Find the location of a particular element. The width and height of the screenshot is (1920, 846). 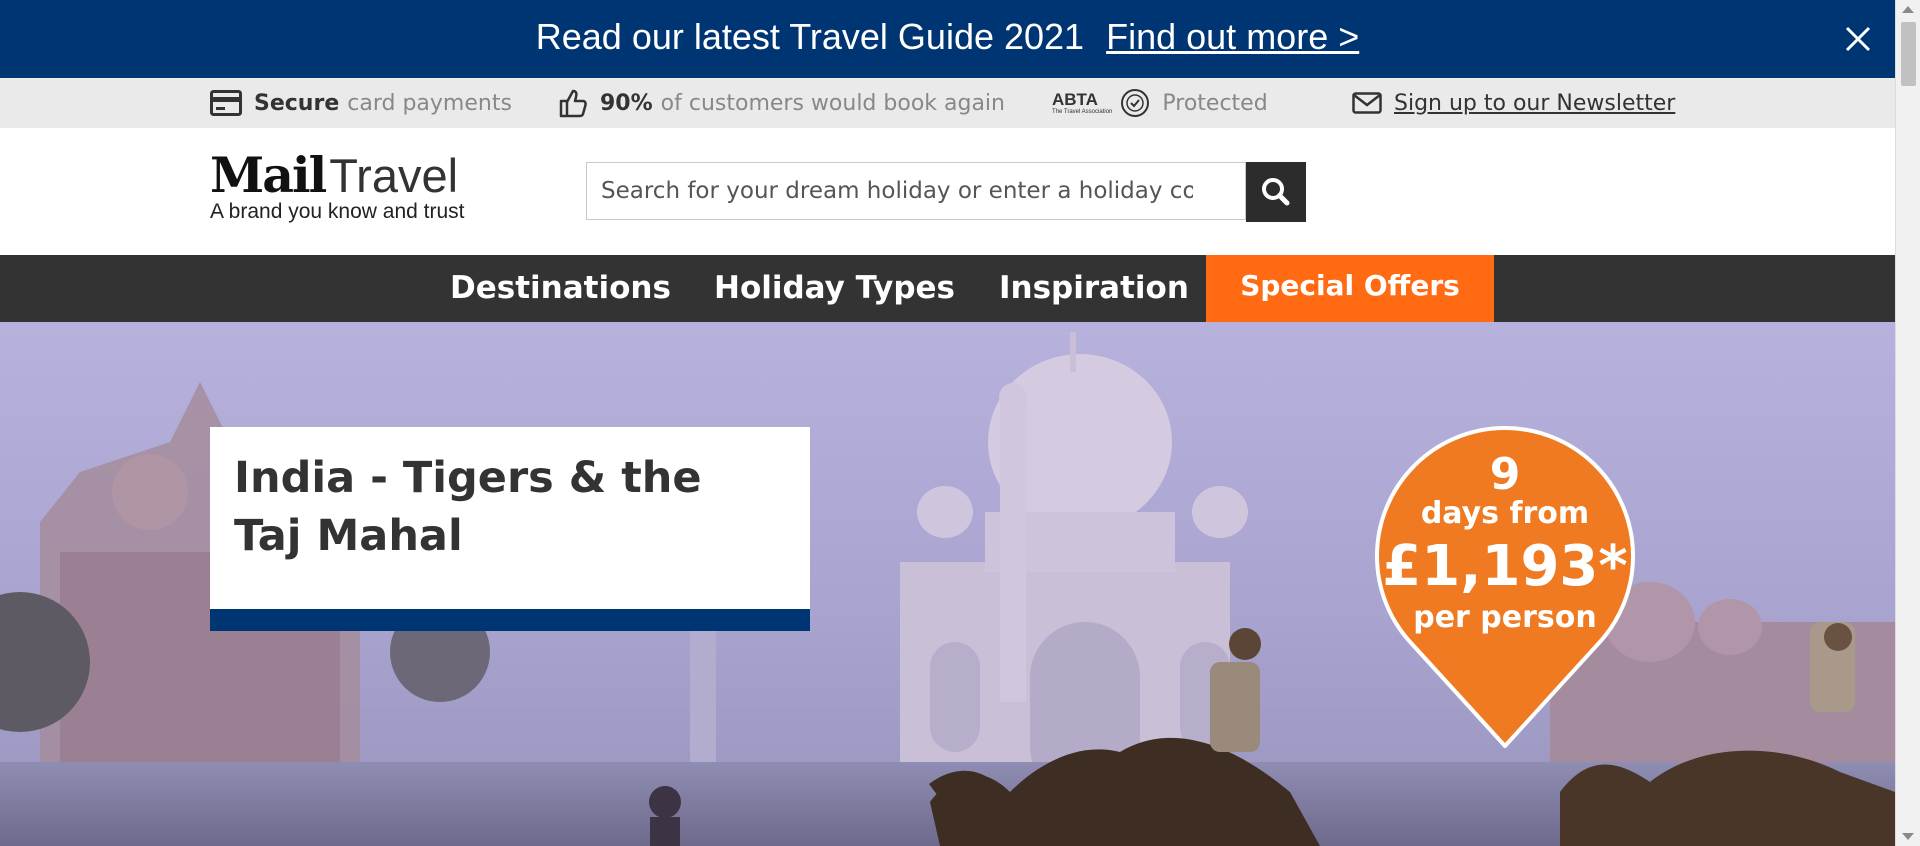

search-icon is located at coordinates (1276, 192).